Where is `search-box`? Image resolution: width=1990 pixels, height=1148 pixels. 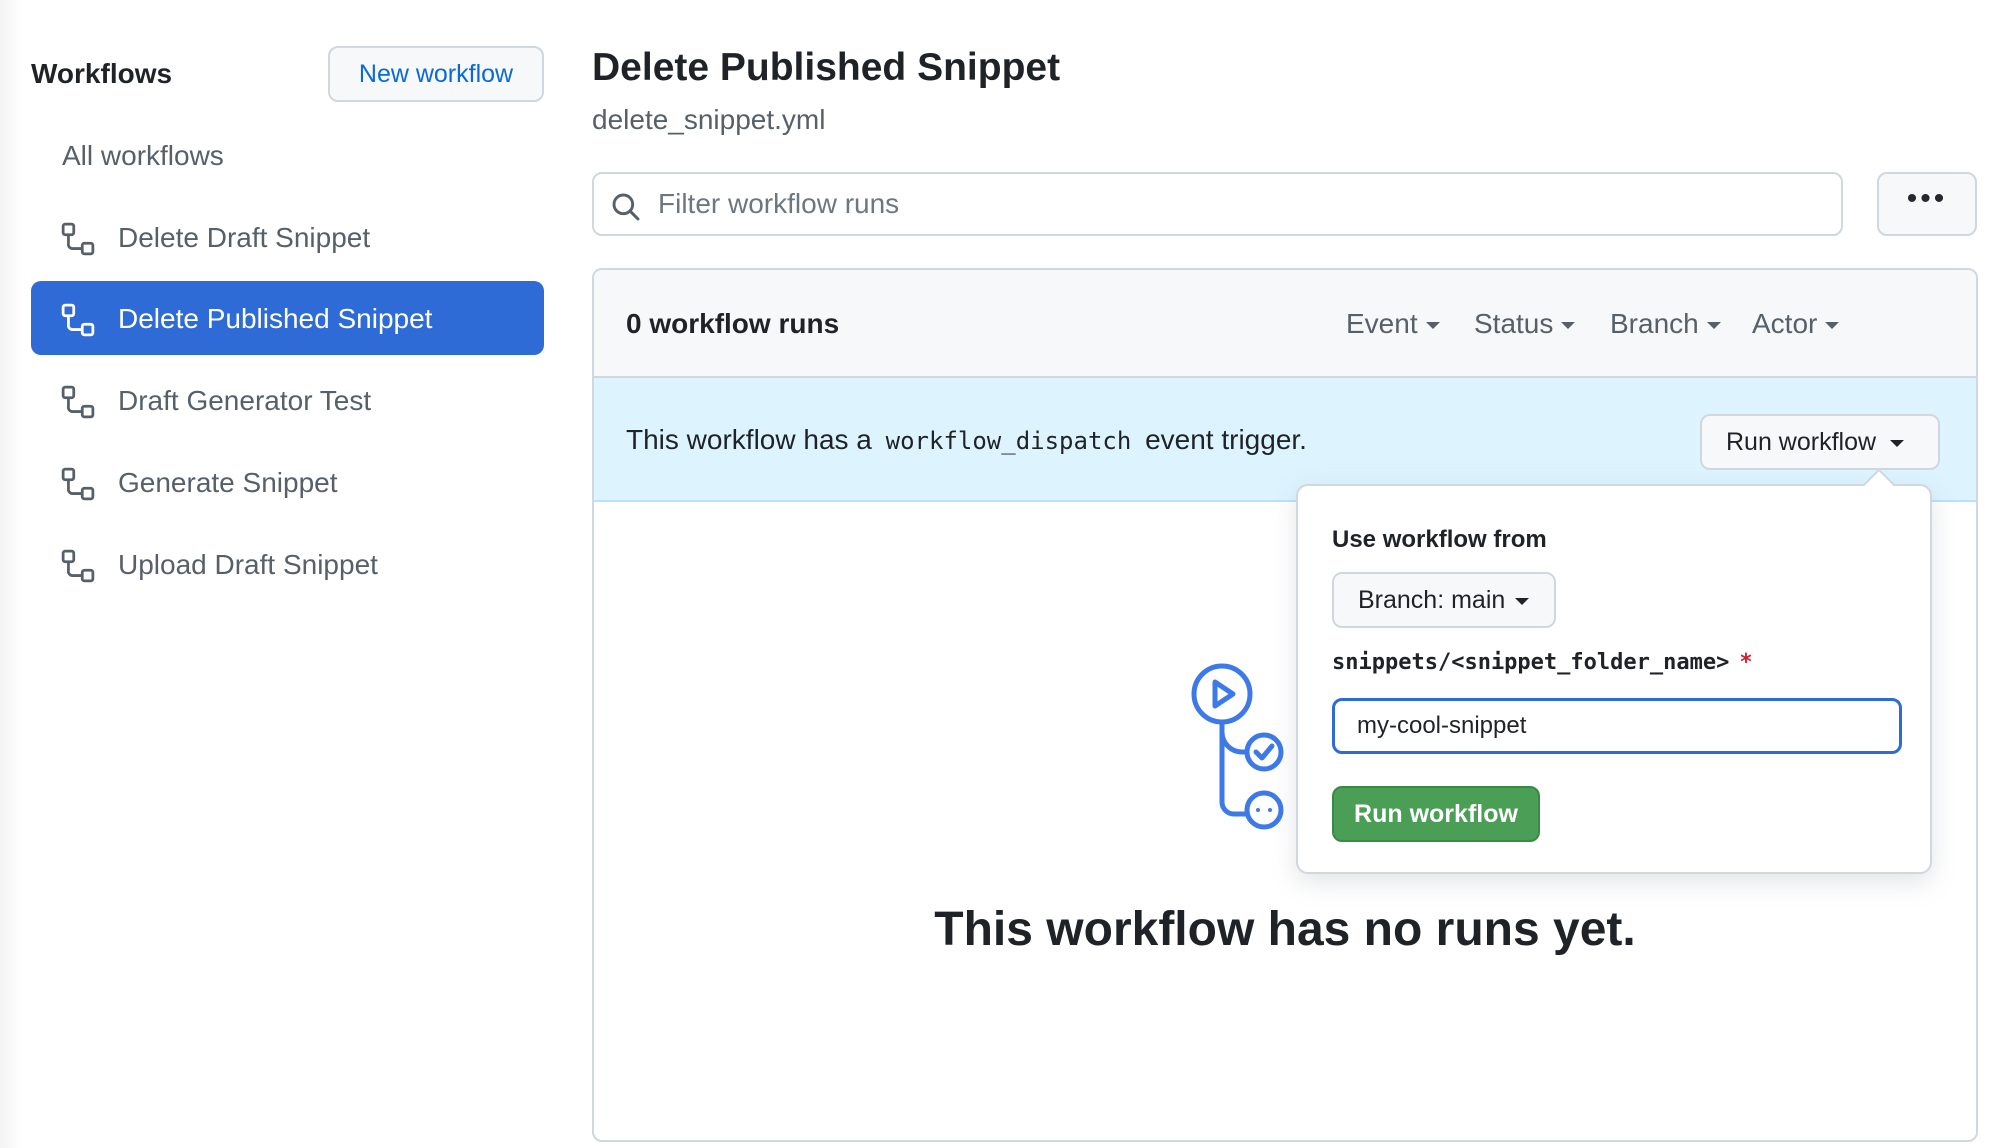 search-box is located at coordinates (1217, 204).